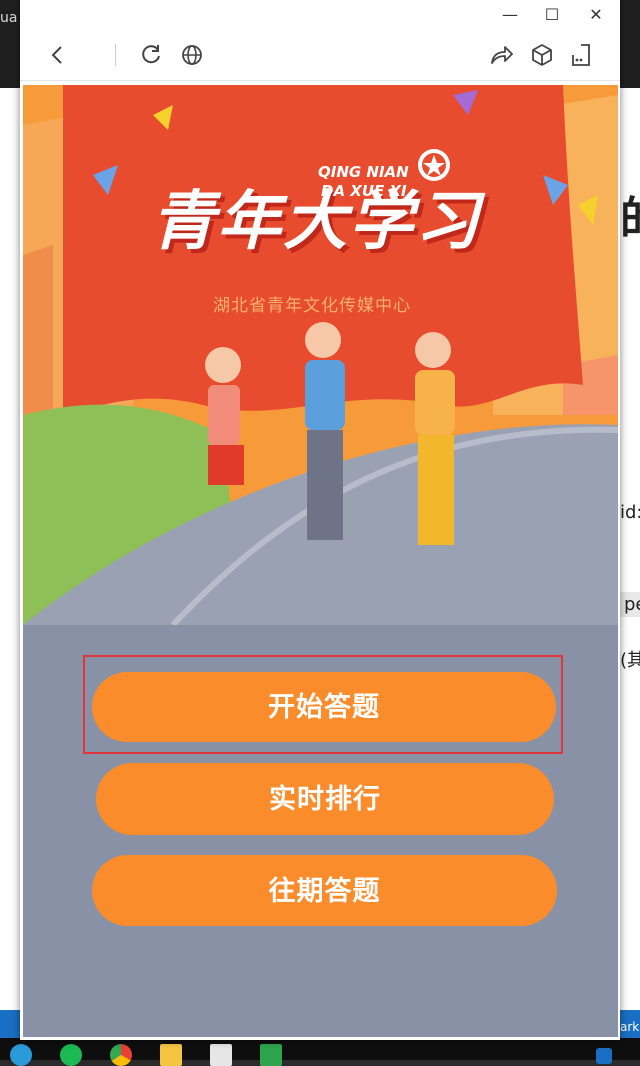 The image size is (640, 1066). I want to click on globe-icon, so click(192, 55).